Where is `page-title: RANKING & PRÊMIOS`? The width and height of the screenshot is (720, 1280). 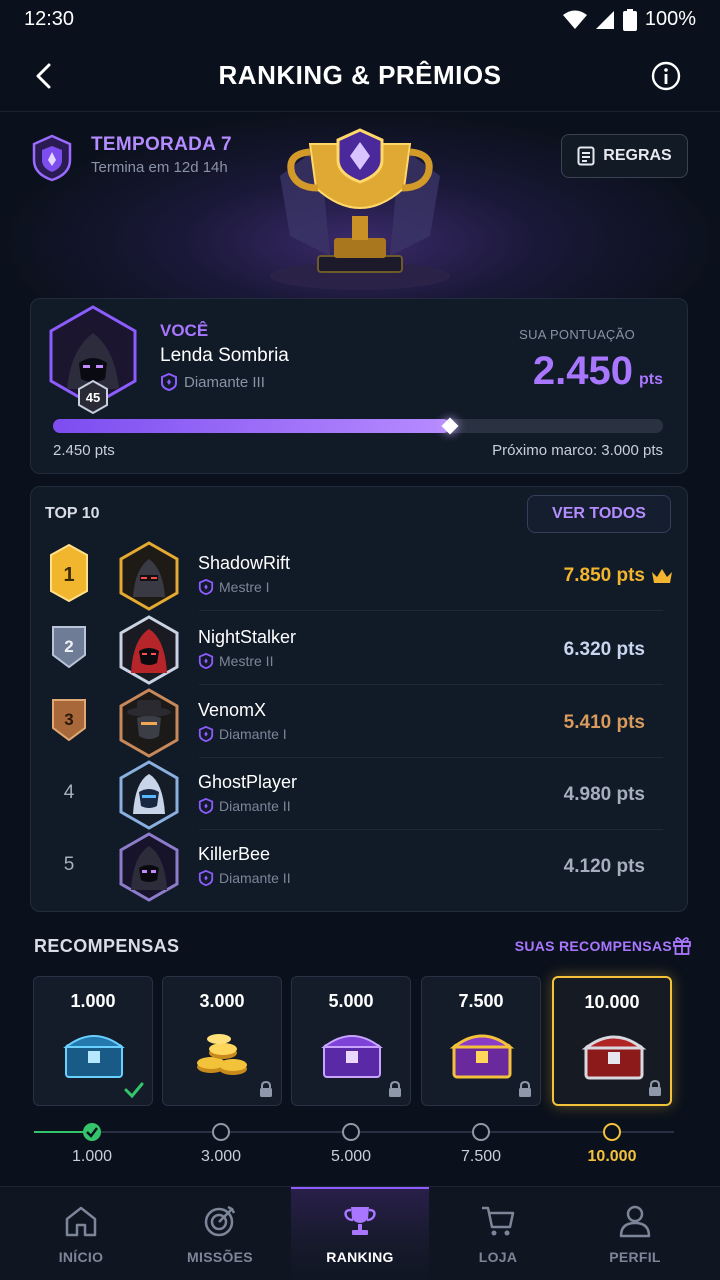
page-title: RANKING & PRÊMIOS is located at coordinates (360, 75).